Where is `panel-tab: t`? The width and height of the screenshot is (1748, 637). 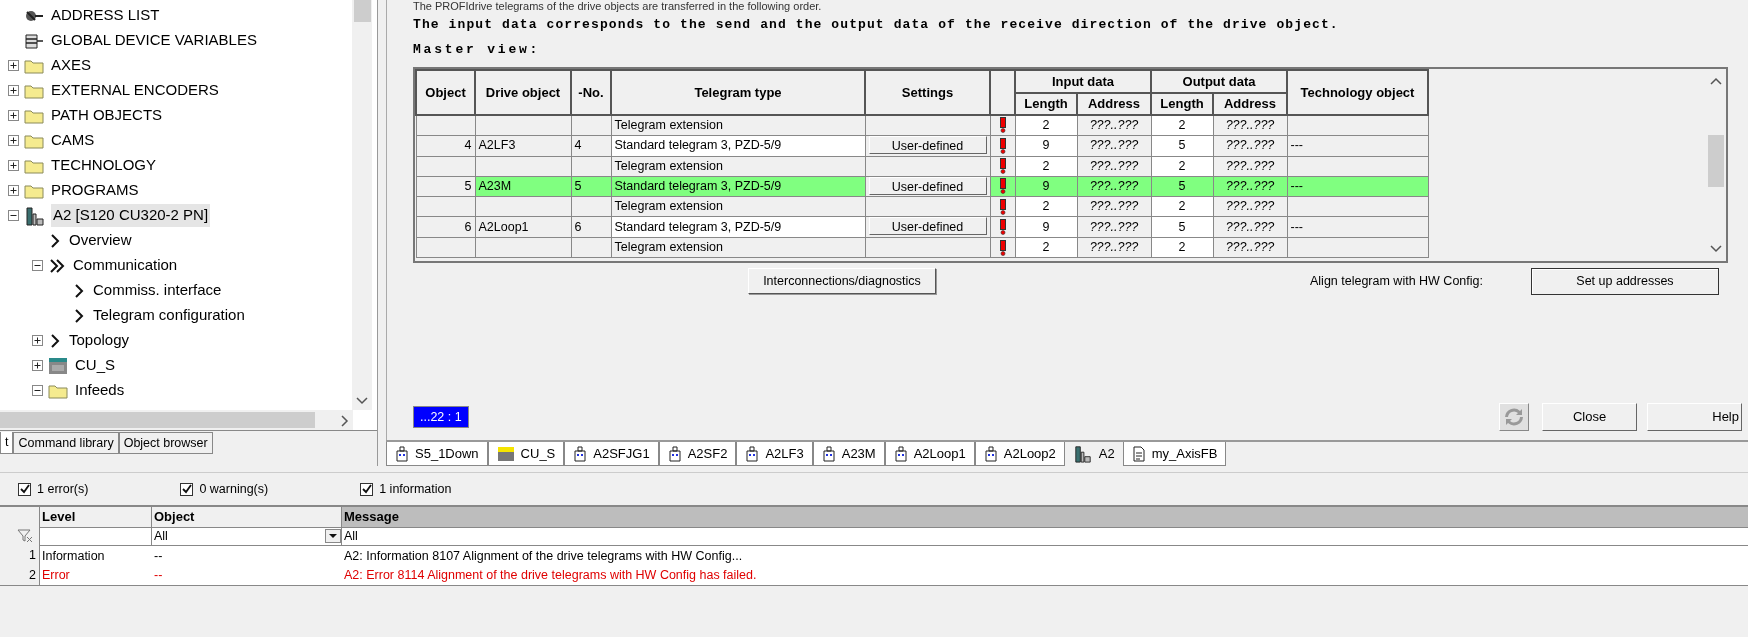
panel-tab: t is located at coordinates (7, 443).